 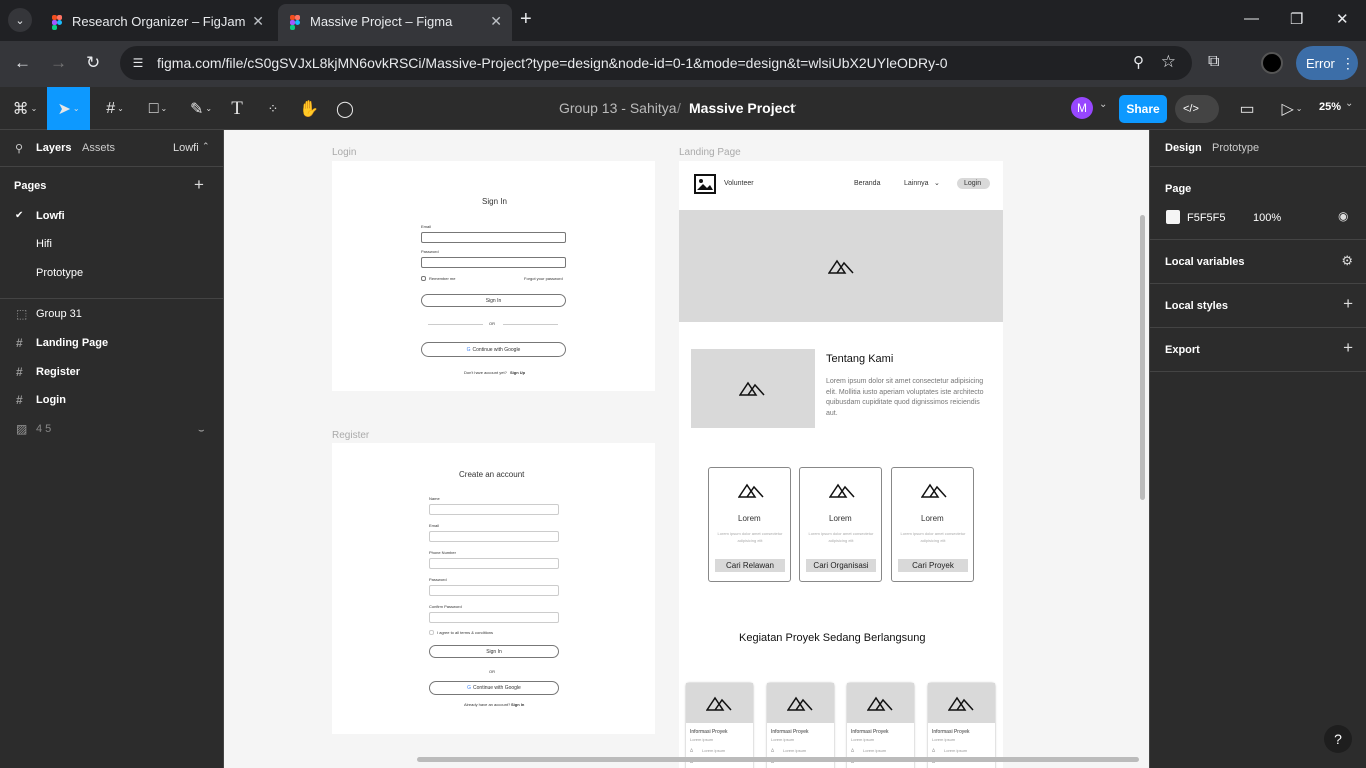 I want to click on file-name: Massive Project, so click(x=742, y=108).